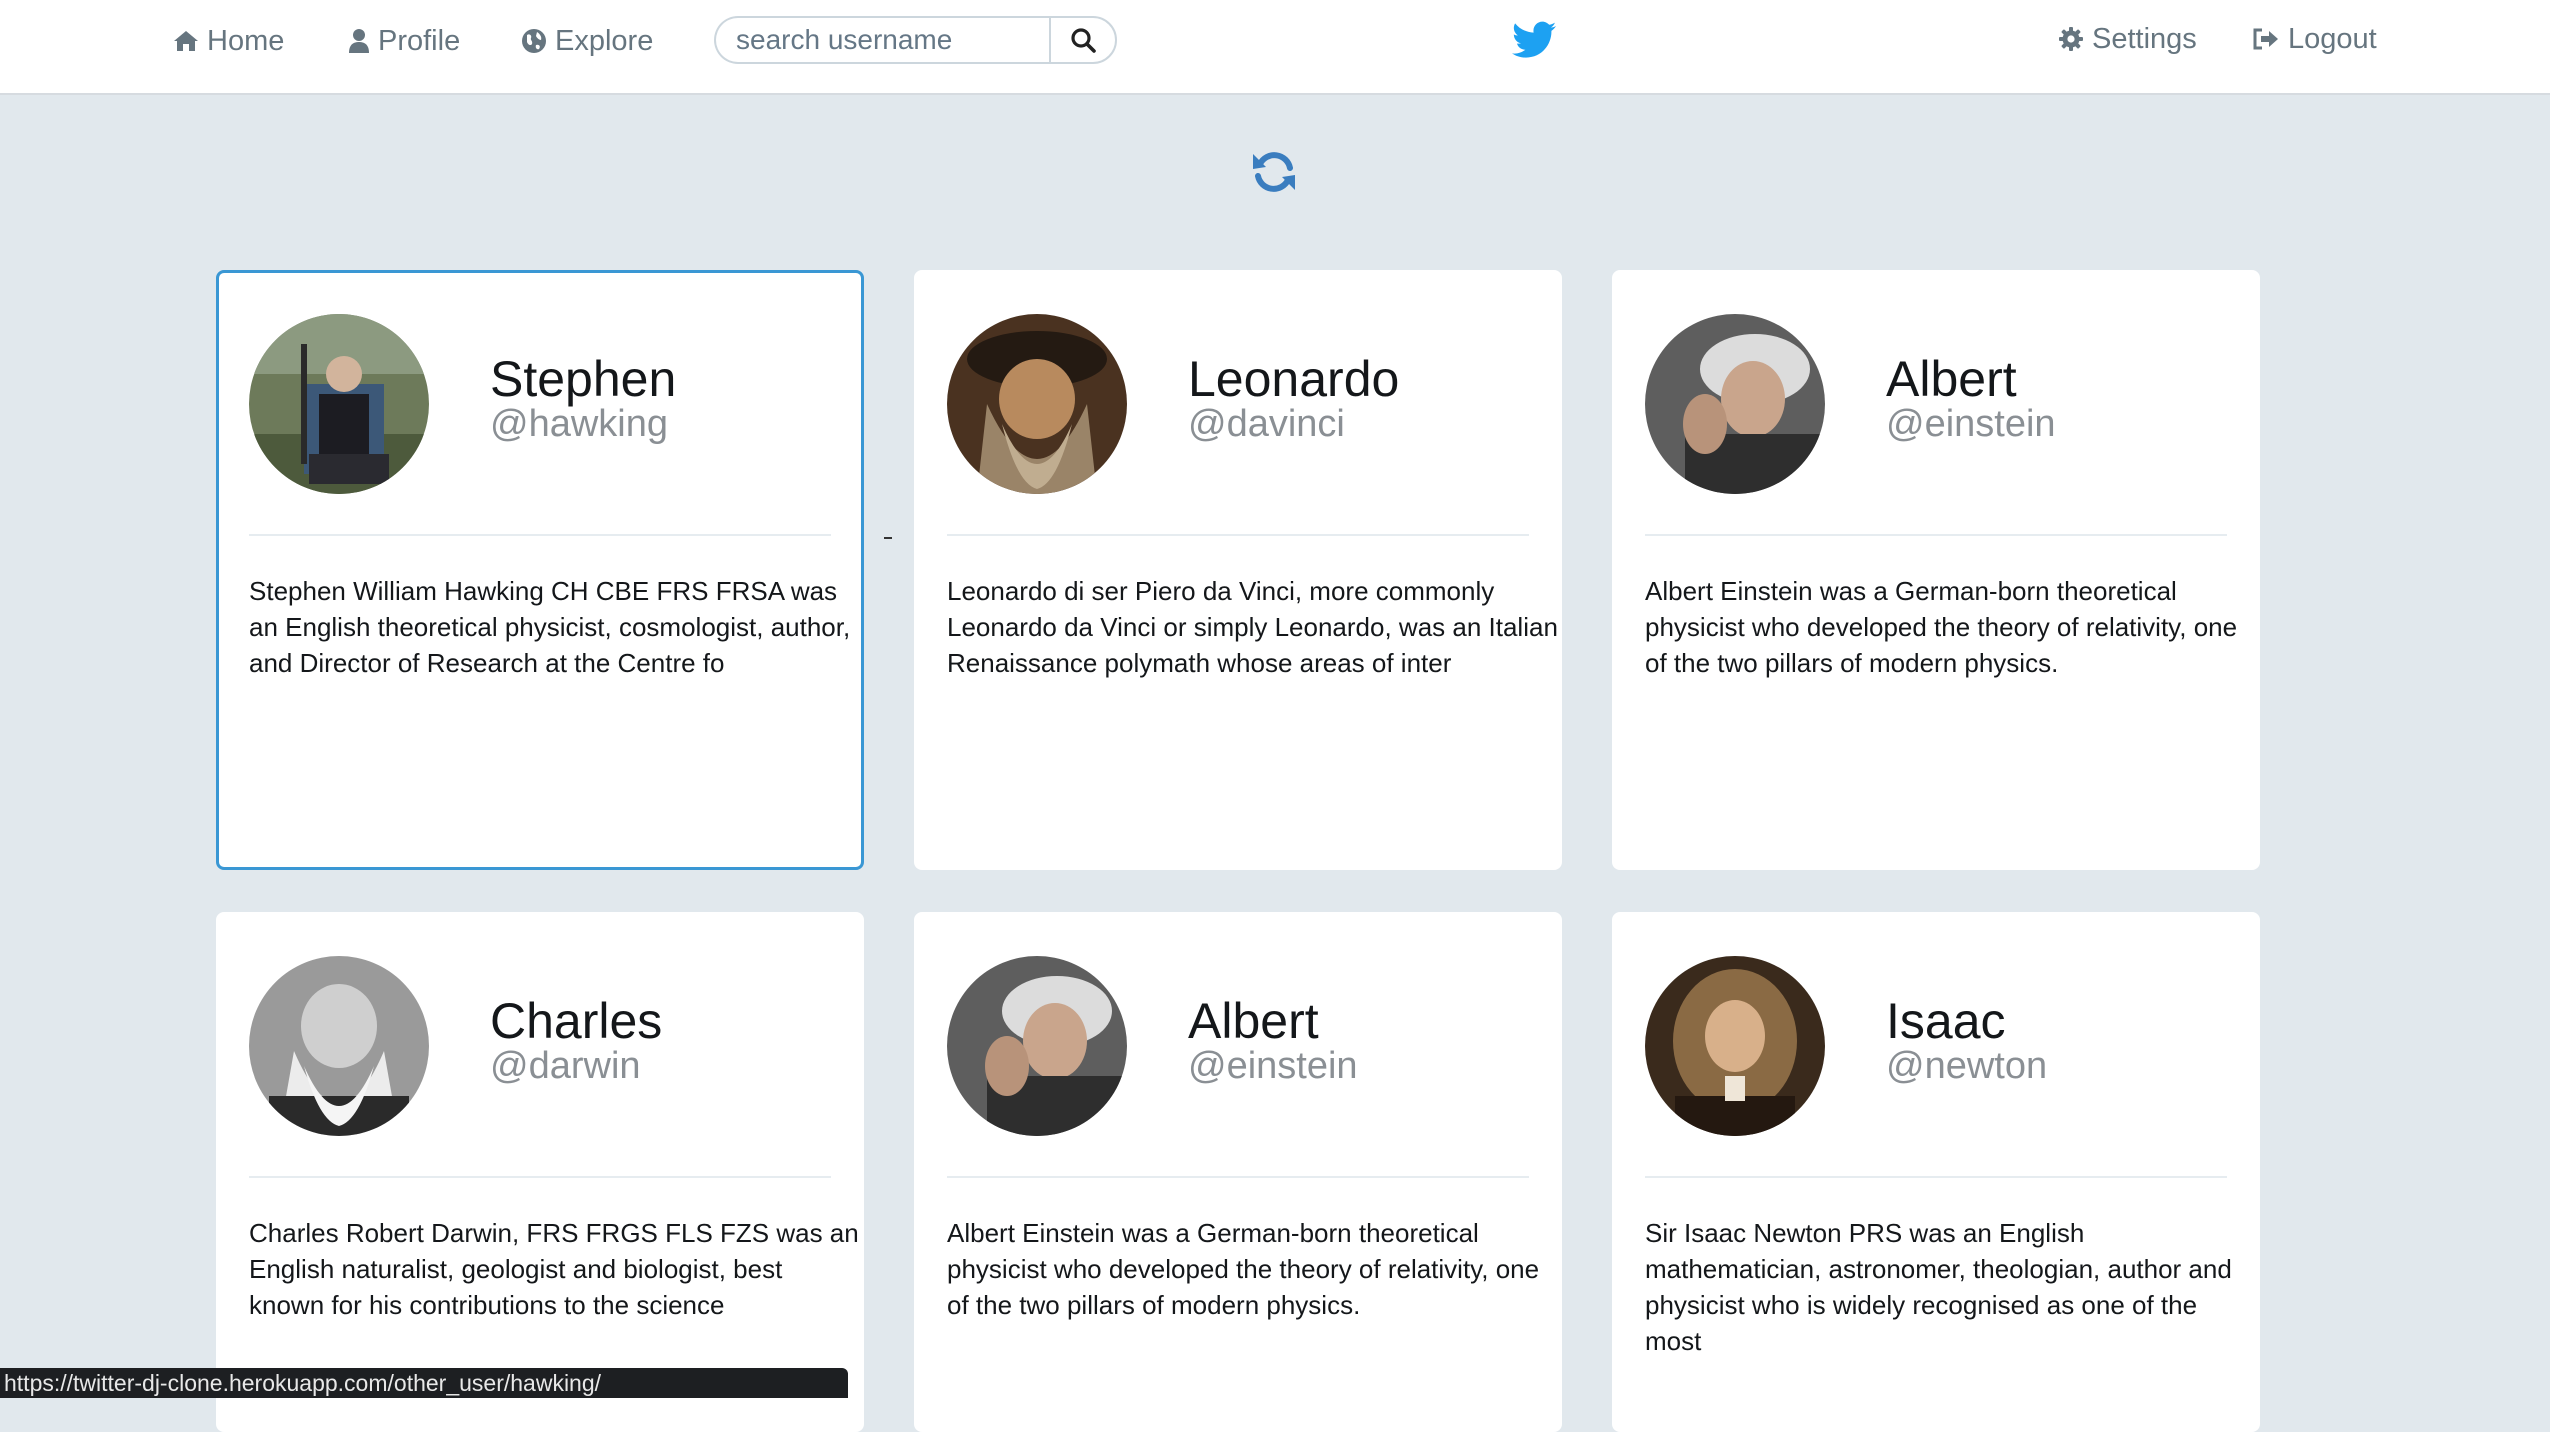 This screenshot has height=1432, width=2550. I want to click on nav-home-link: Home, so click(228, 41).